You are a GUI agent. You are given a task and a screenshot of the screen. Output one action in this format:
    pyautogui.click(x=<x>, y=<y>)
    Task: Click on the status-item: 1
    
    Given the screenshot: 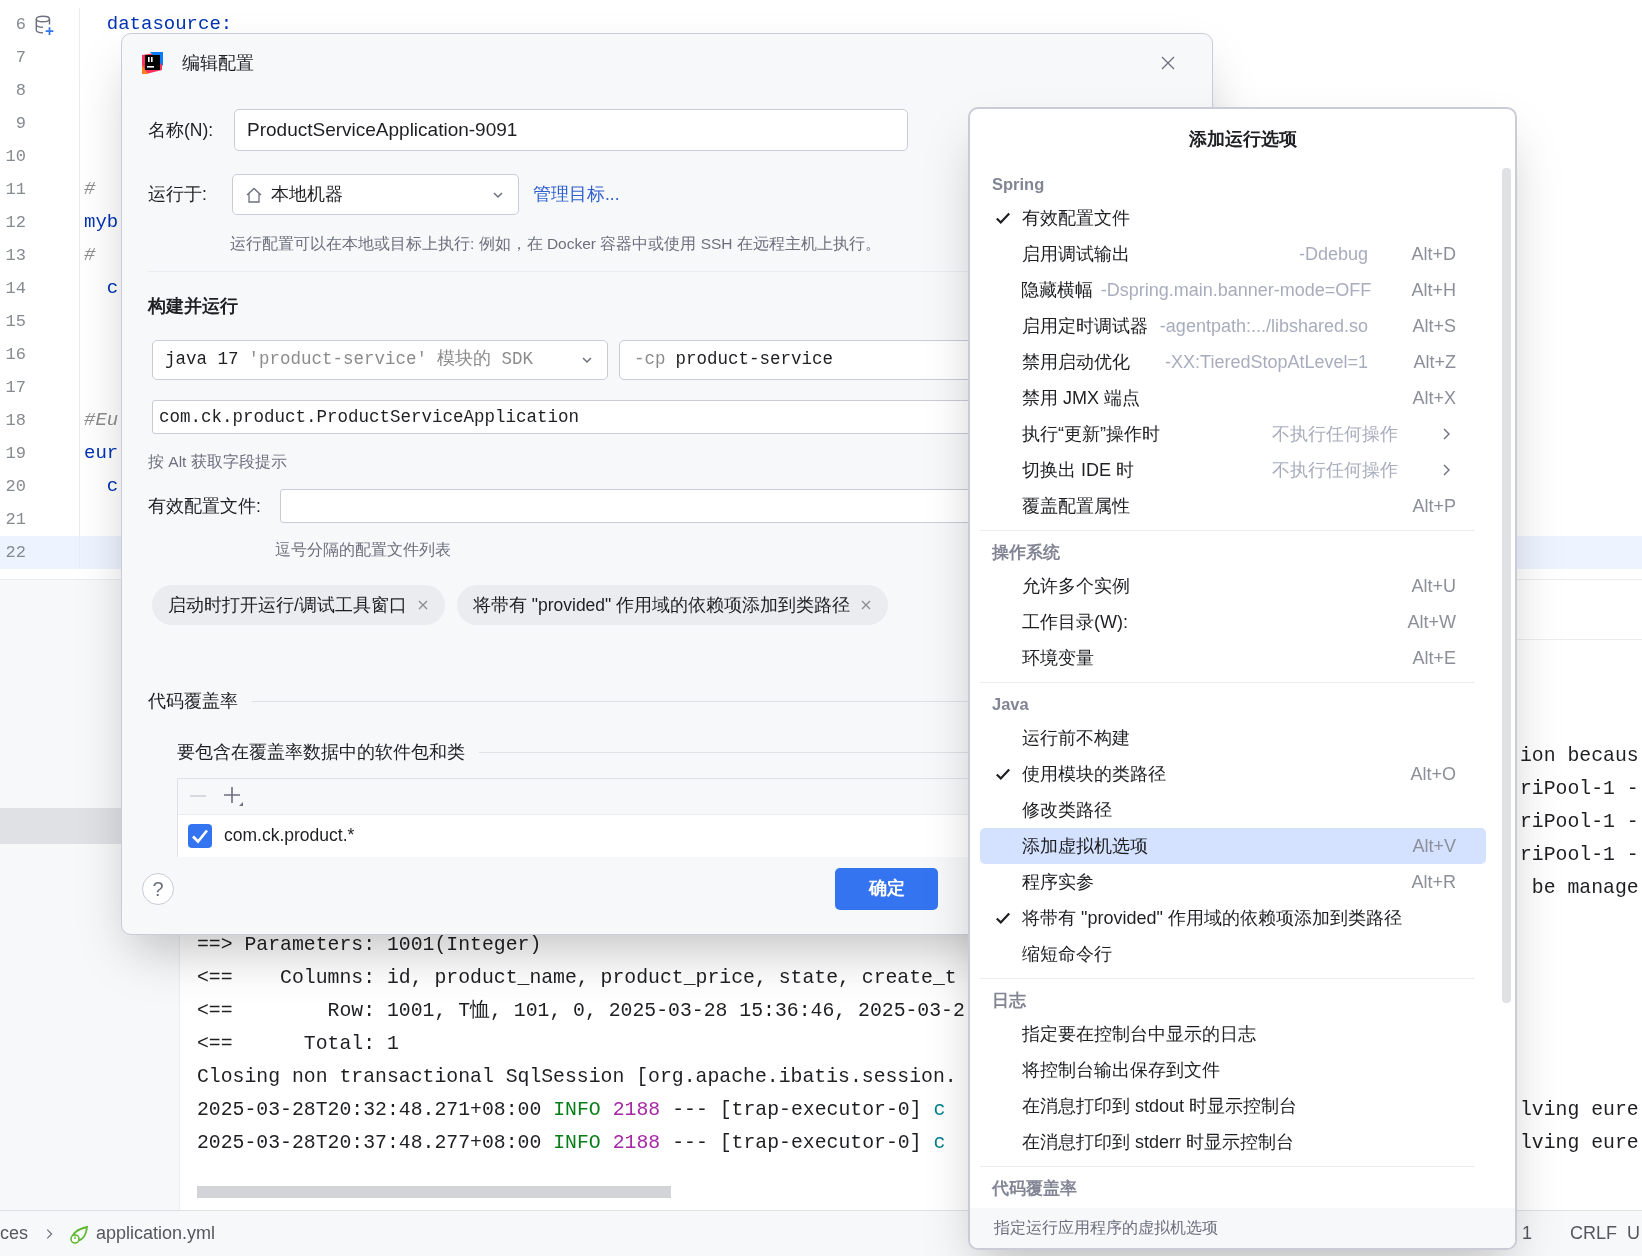 What is the action you would take?
    pyautogui.click(x=1526, y=1233)
    